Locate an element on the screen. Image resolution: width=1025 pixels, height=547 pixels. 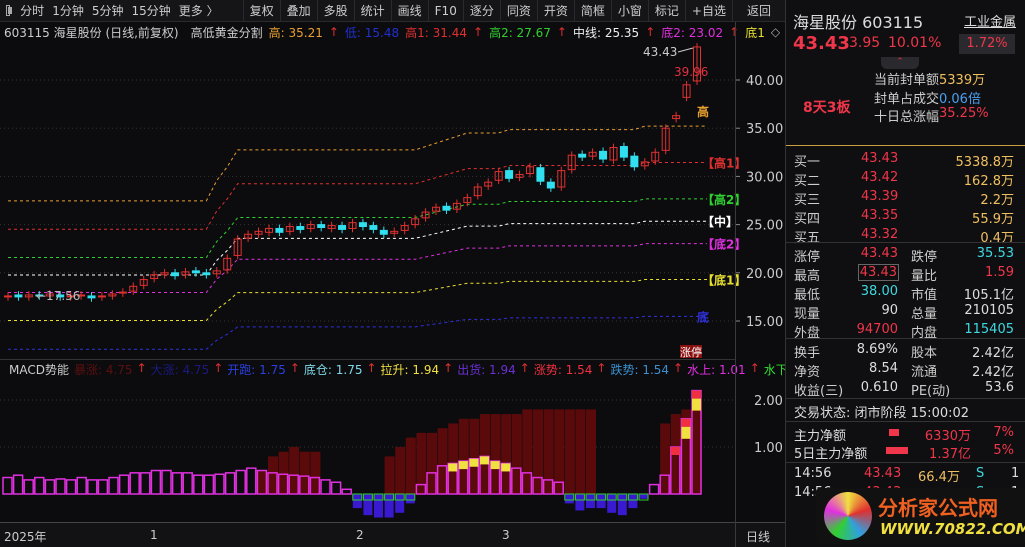
stat-value: 94700 is located at coordinates (877, 329).